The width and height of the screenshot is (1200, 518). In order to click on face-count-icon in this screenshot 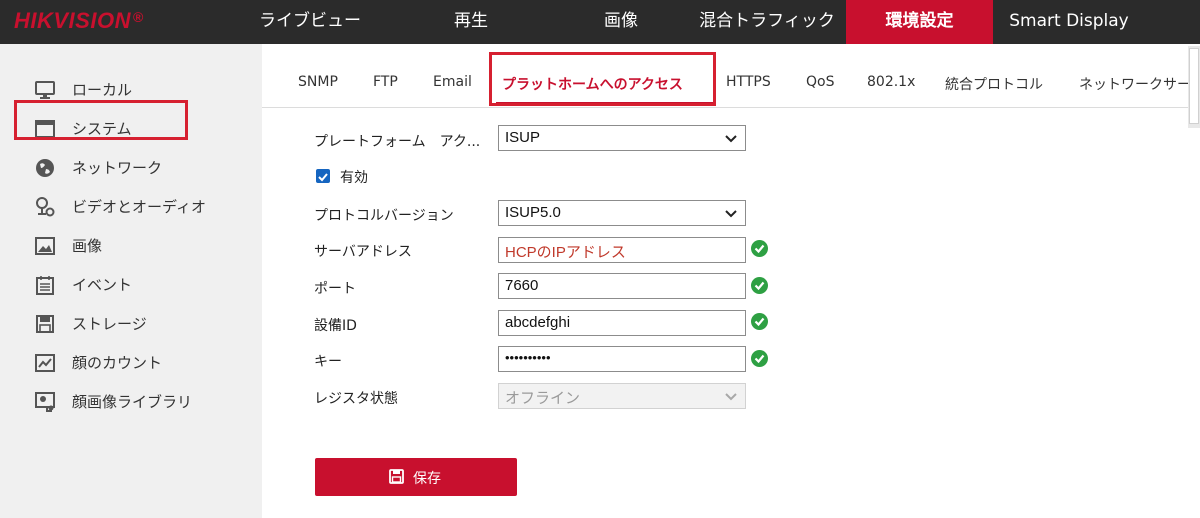, I will do `click(45, 363)`.